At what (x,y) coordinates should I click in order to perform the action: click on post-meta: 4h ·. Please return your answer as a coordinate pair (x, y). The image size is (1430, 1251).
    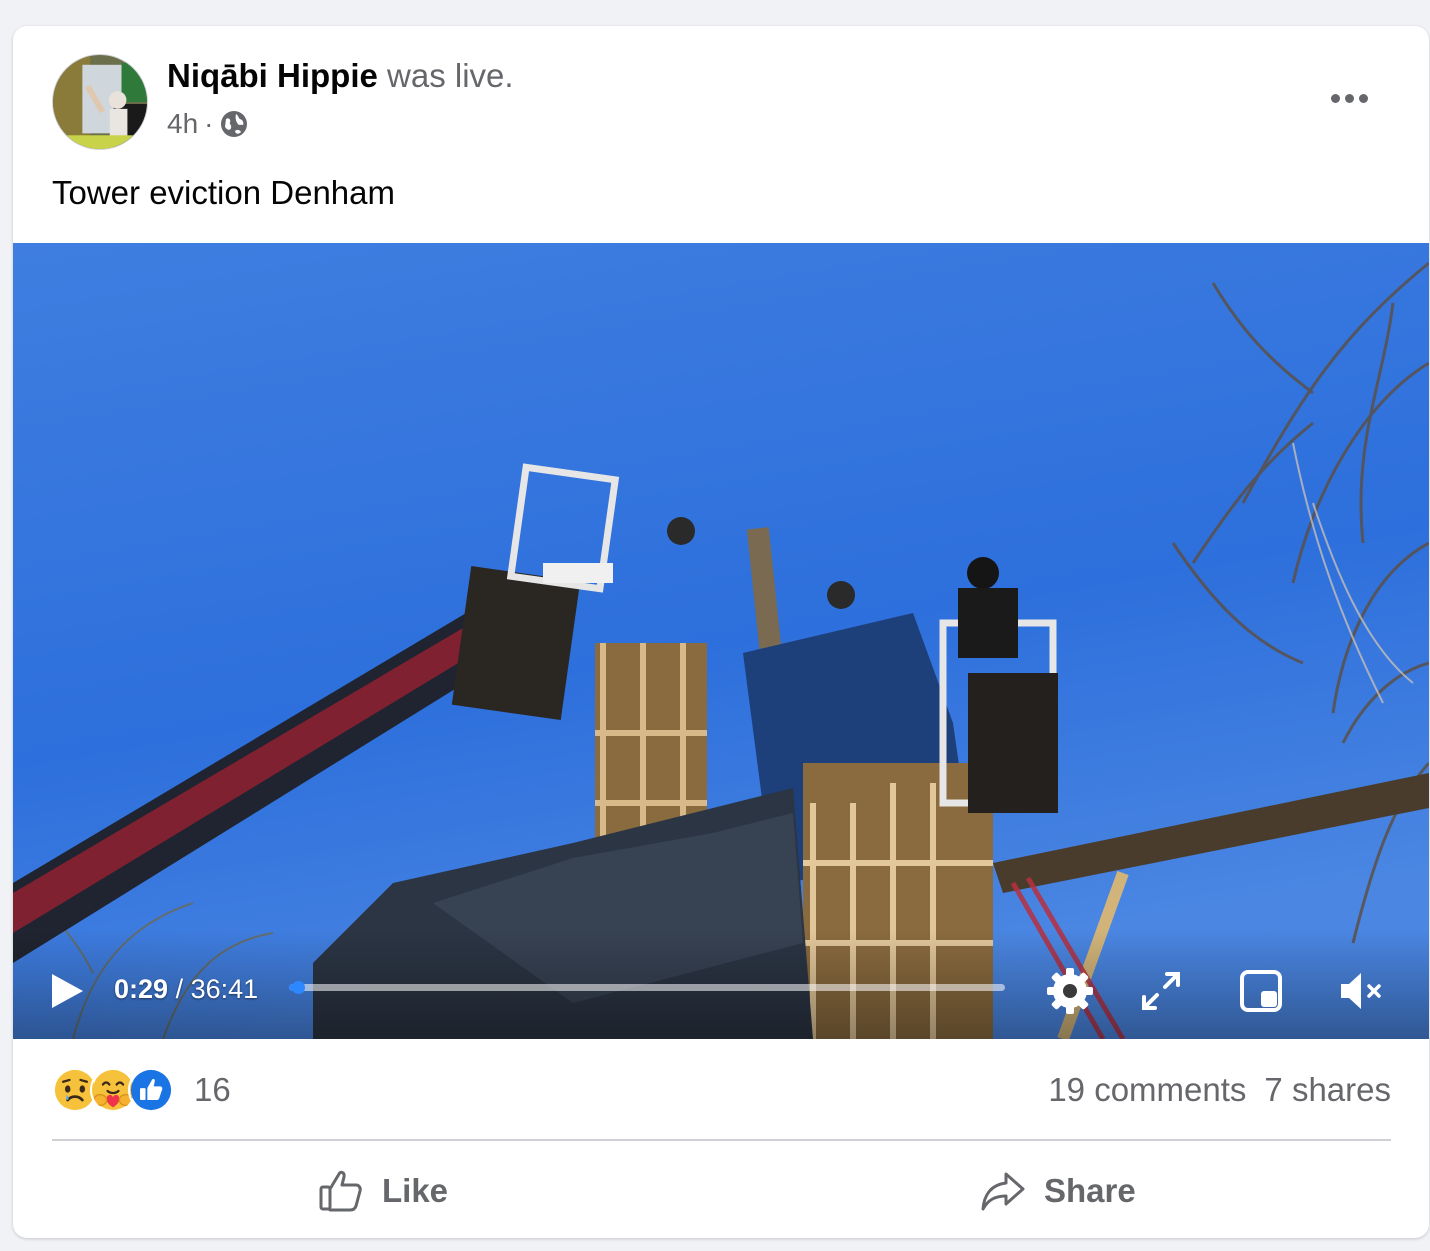
    Looking at the image, I should click on (208, 124).